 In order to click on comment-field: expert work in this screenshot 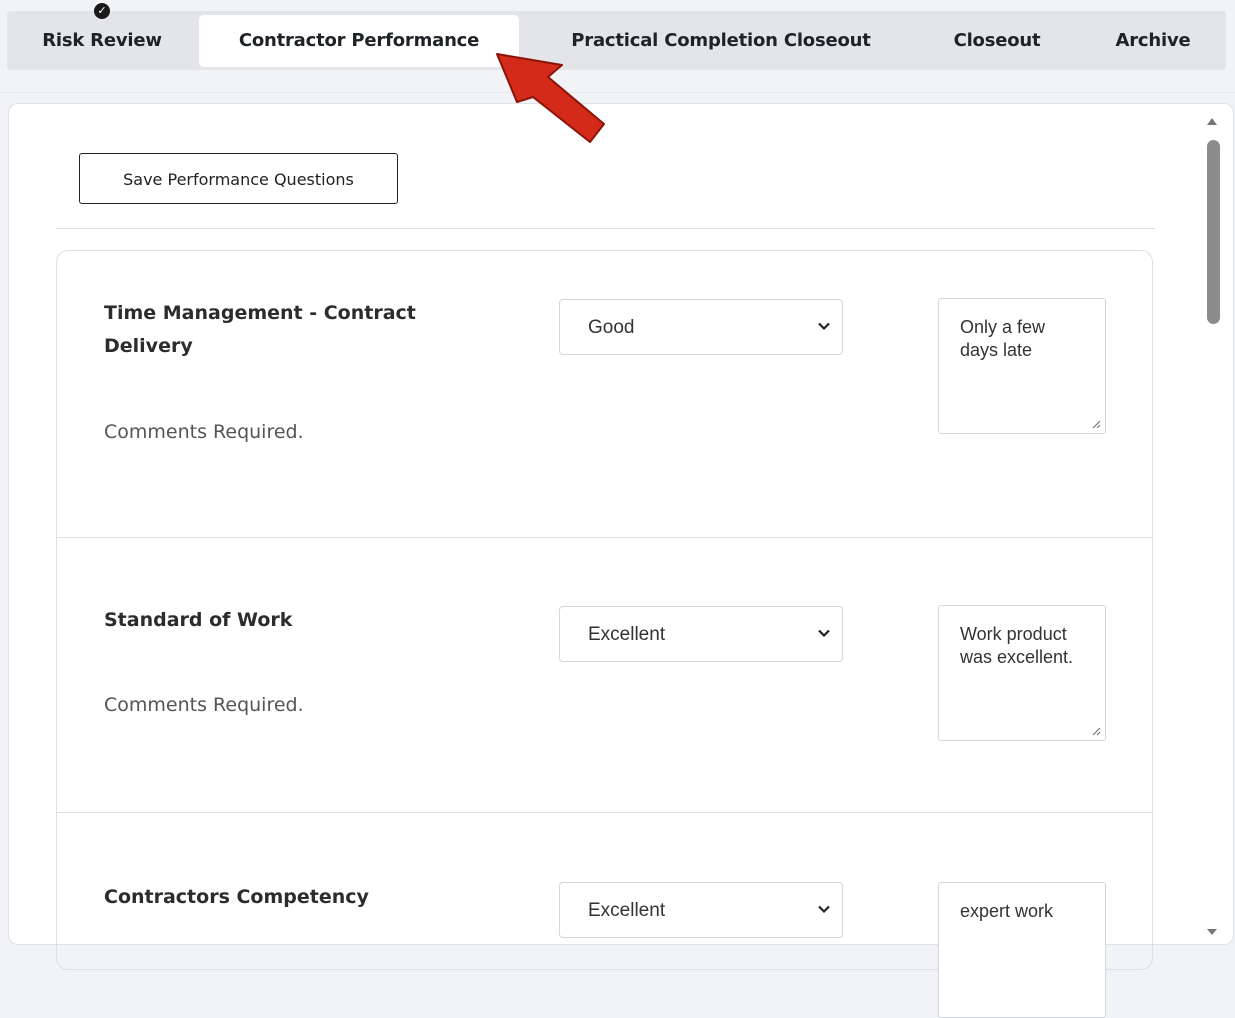, I will do `click(1022, 950)`.